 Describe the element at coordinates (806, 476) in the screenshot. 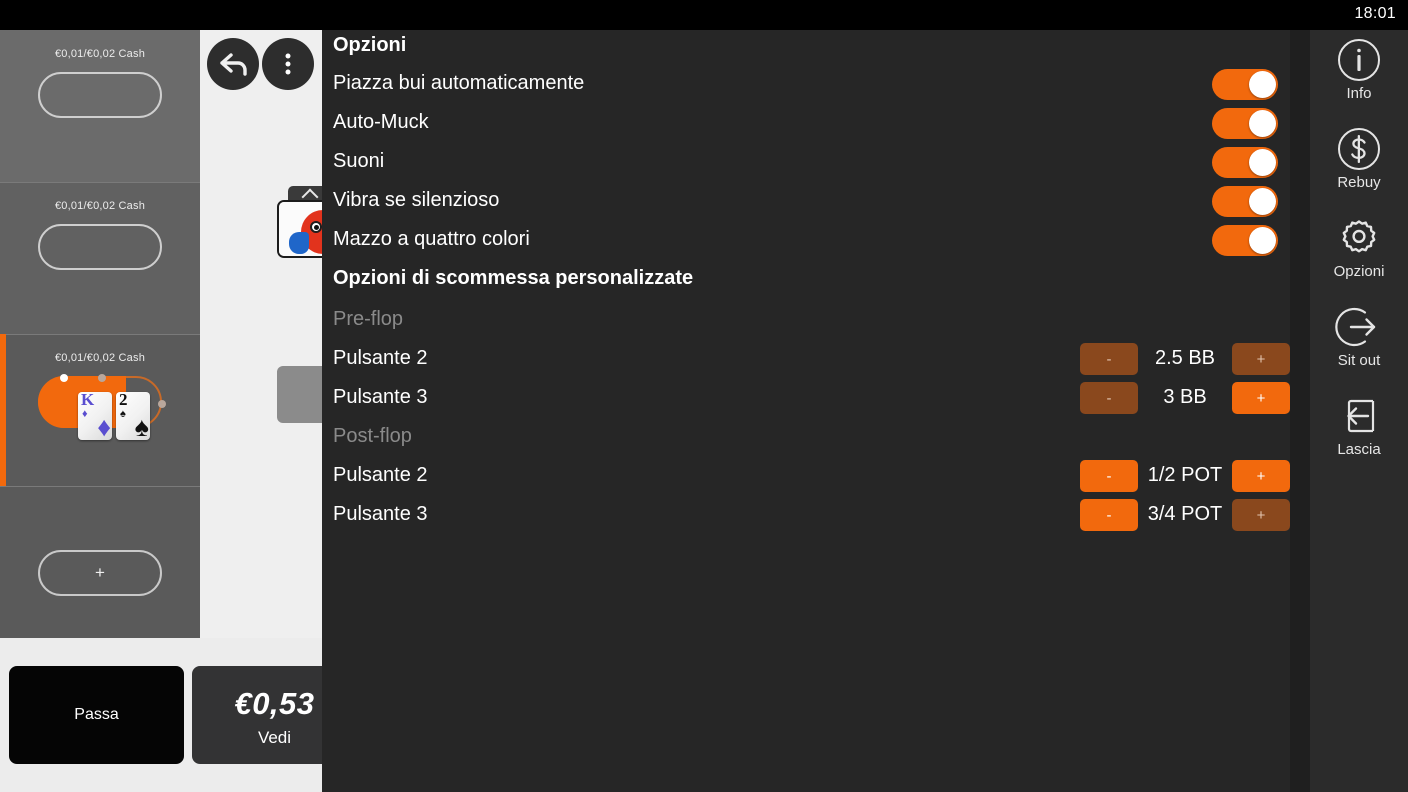

I see `bet-row: Pulsante 2 - 1/2 POT +` at that location.